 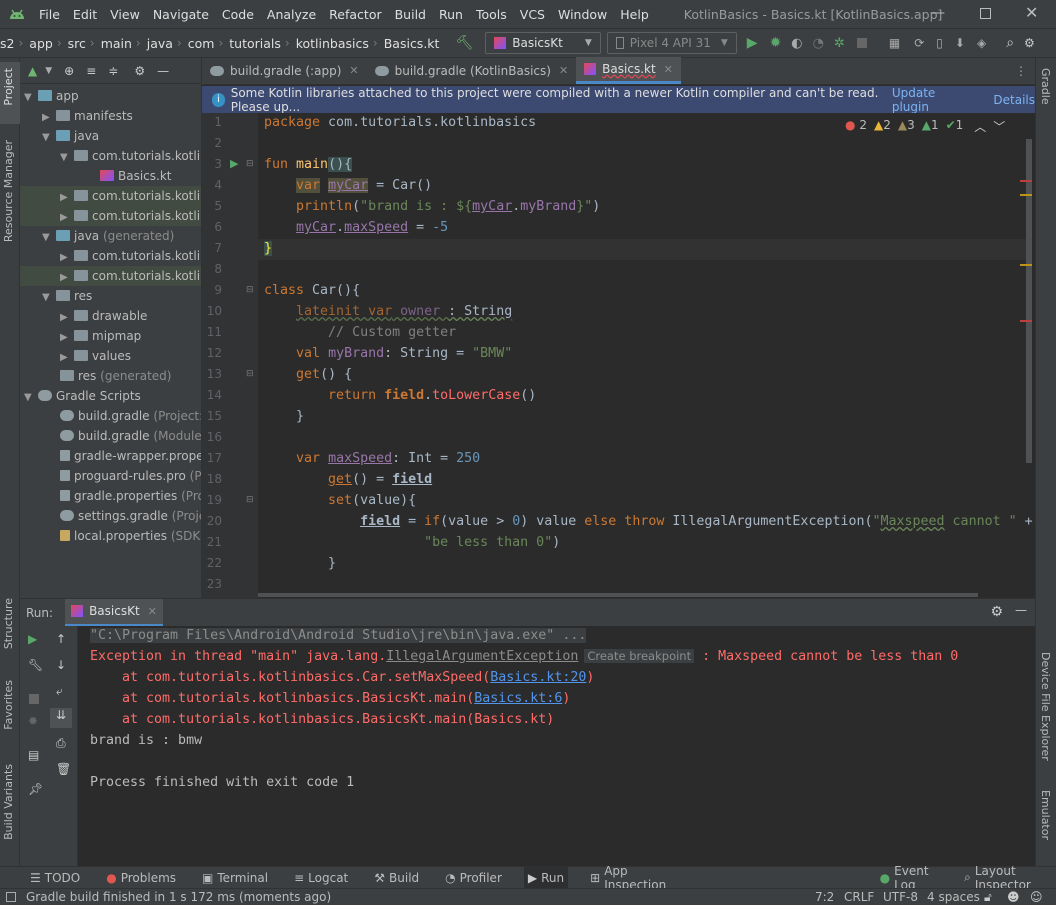 What do you see at coordinates (639, 656) in the screenshot?
I see `create-breakpoint-hint: Create breakpoint` at bounding box center [639, 656].